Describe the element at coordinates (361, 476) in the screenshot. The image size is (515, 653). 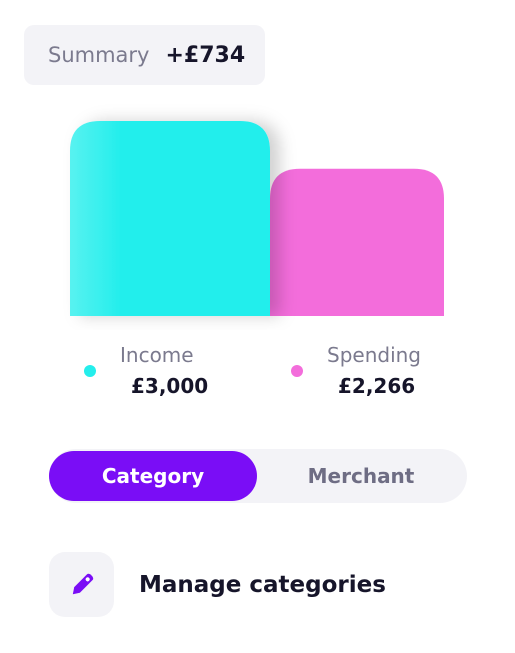
I see `tab-merchant: Merchant` at that location.